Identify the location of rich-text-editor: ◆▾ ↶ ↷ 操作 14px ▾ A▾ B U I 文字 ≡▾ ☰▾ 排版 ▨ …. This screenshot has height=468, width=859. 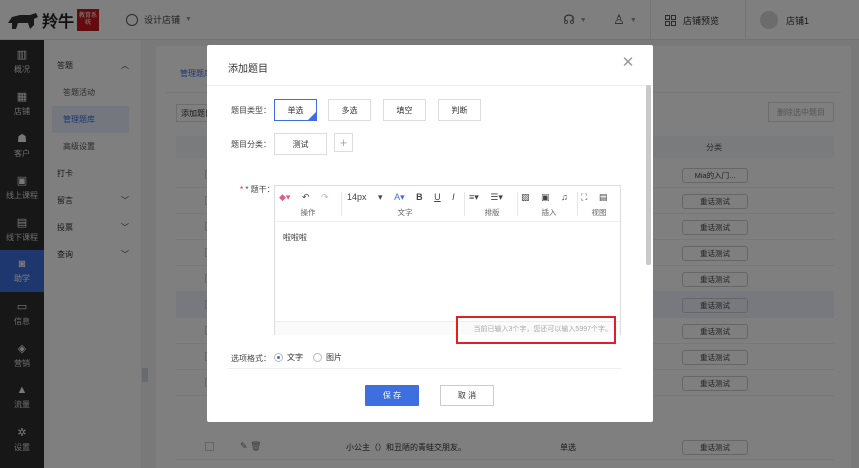
(447, 260).